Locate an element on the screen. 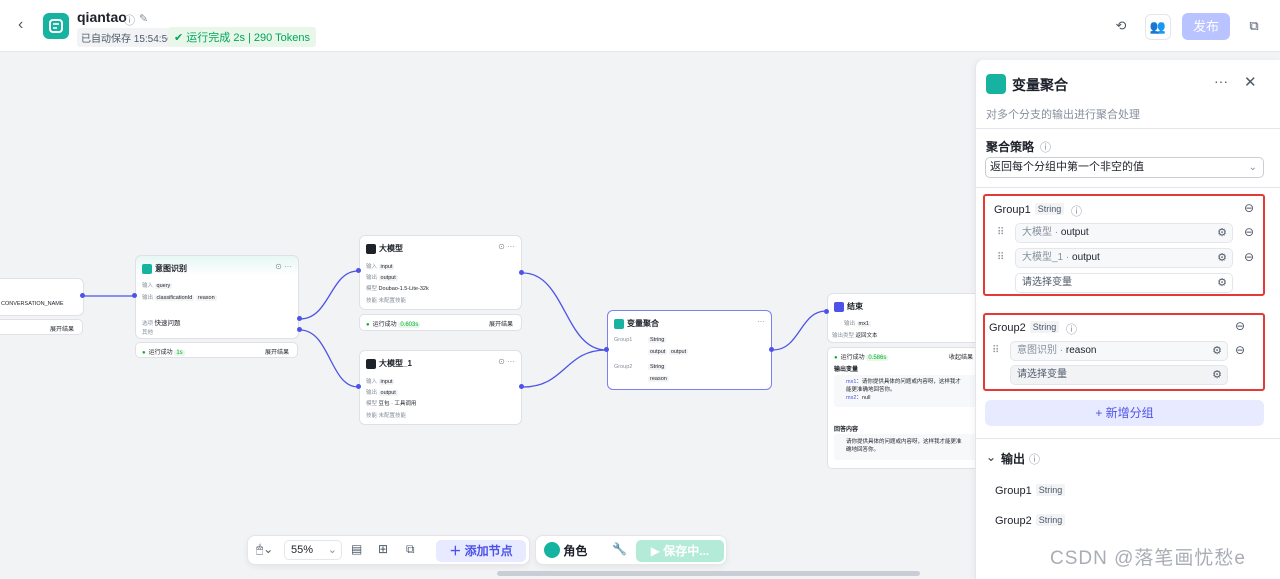 The width and height of the screenshot is (1280, 579). start-var: CONVERSATION_NAME is located at coordinates (32, 304).